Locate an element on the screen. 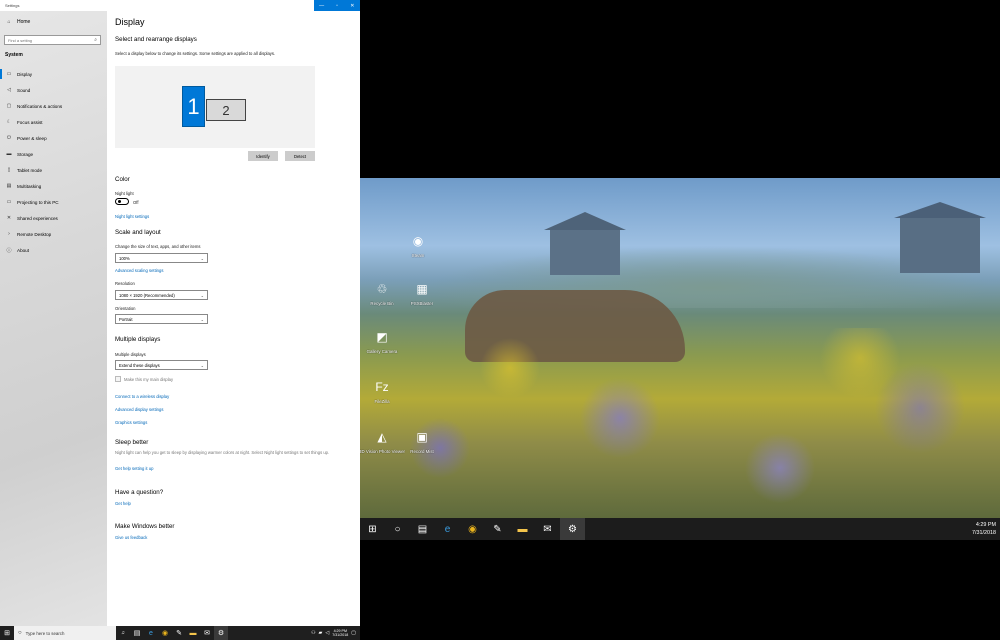 This screenshot has height=640, width=1000. close-button: ✕ is located at coordinates (352, 5).